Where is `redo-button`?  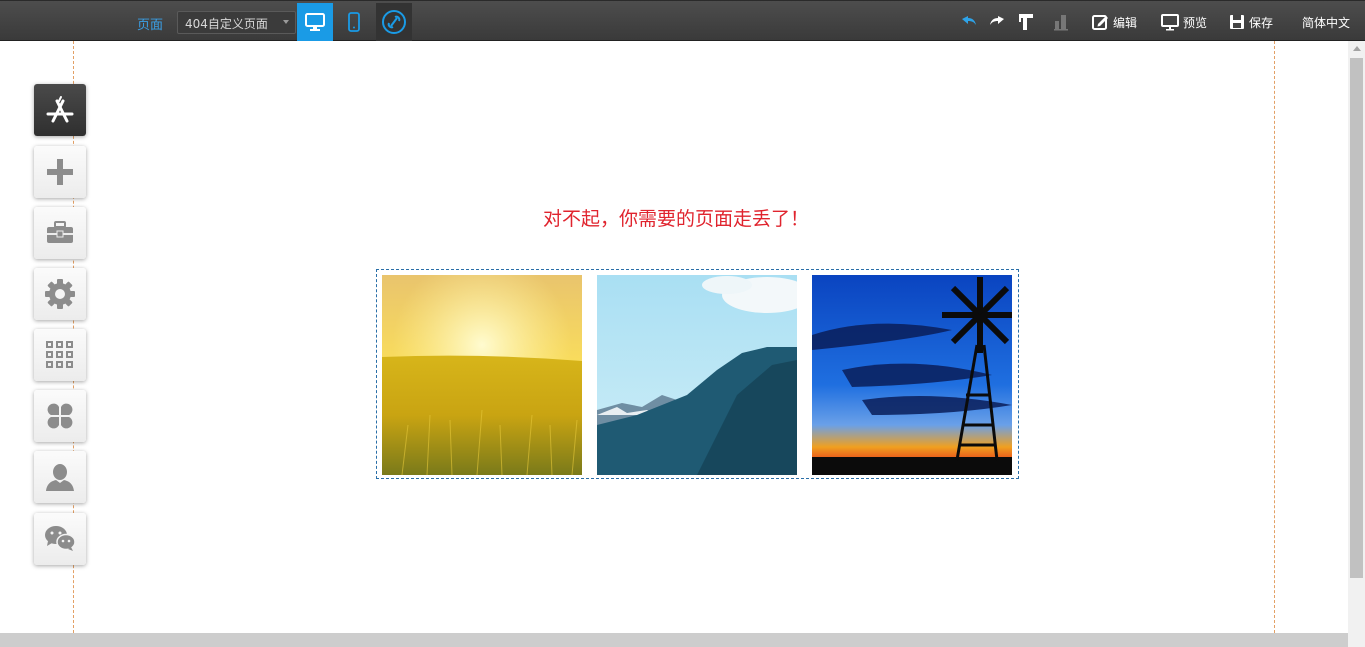 redo-button is located at coordinates (997, 22).